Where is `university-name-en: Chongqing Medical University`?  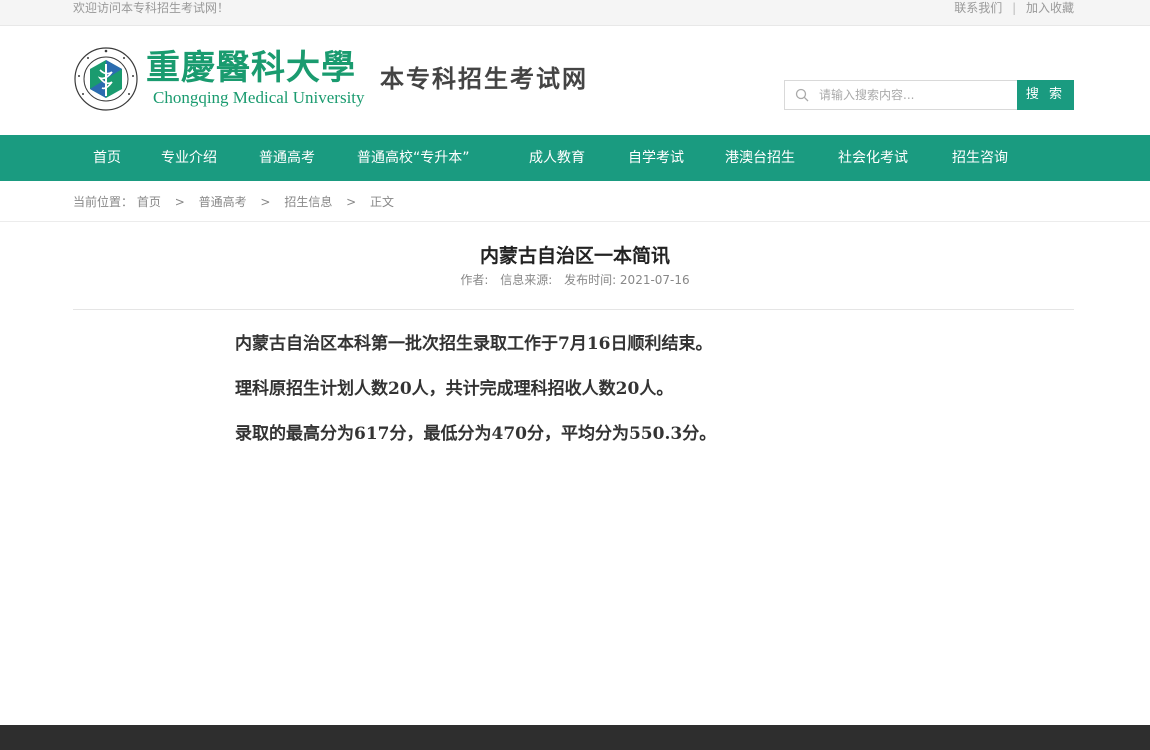 university-name-en: Chongqing Medical University is located at coordinates (259, 98).